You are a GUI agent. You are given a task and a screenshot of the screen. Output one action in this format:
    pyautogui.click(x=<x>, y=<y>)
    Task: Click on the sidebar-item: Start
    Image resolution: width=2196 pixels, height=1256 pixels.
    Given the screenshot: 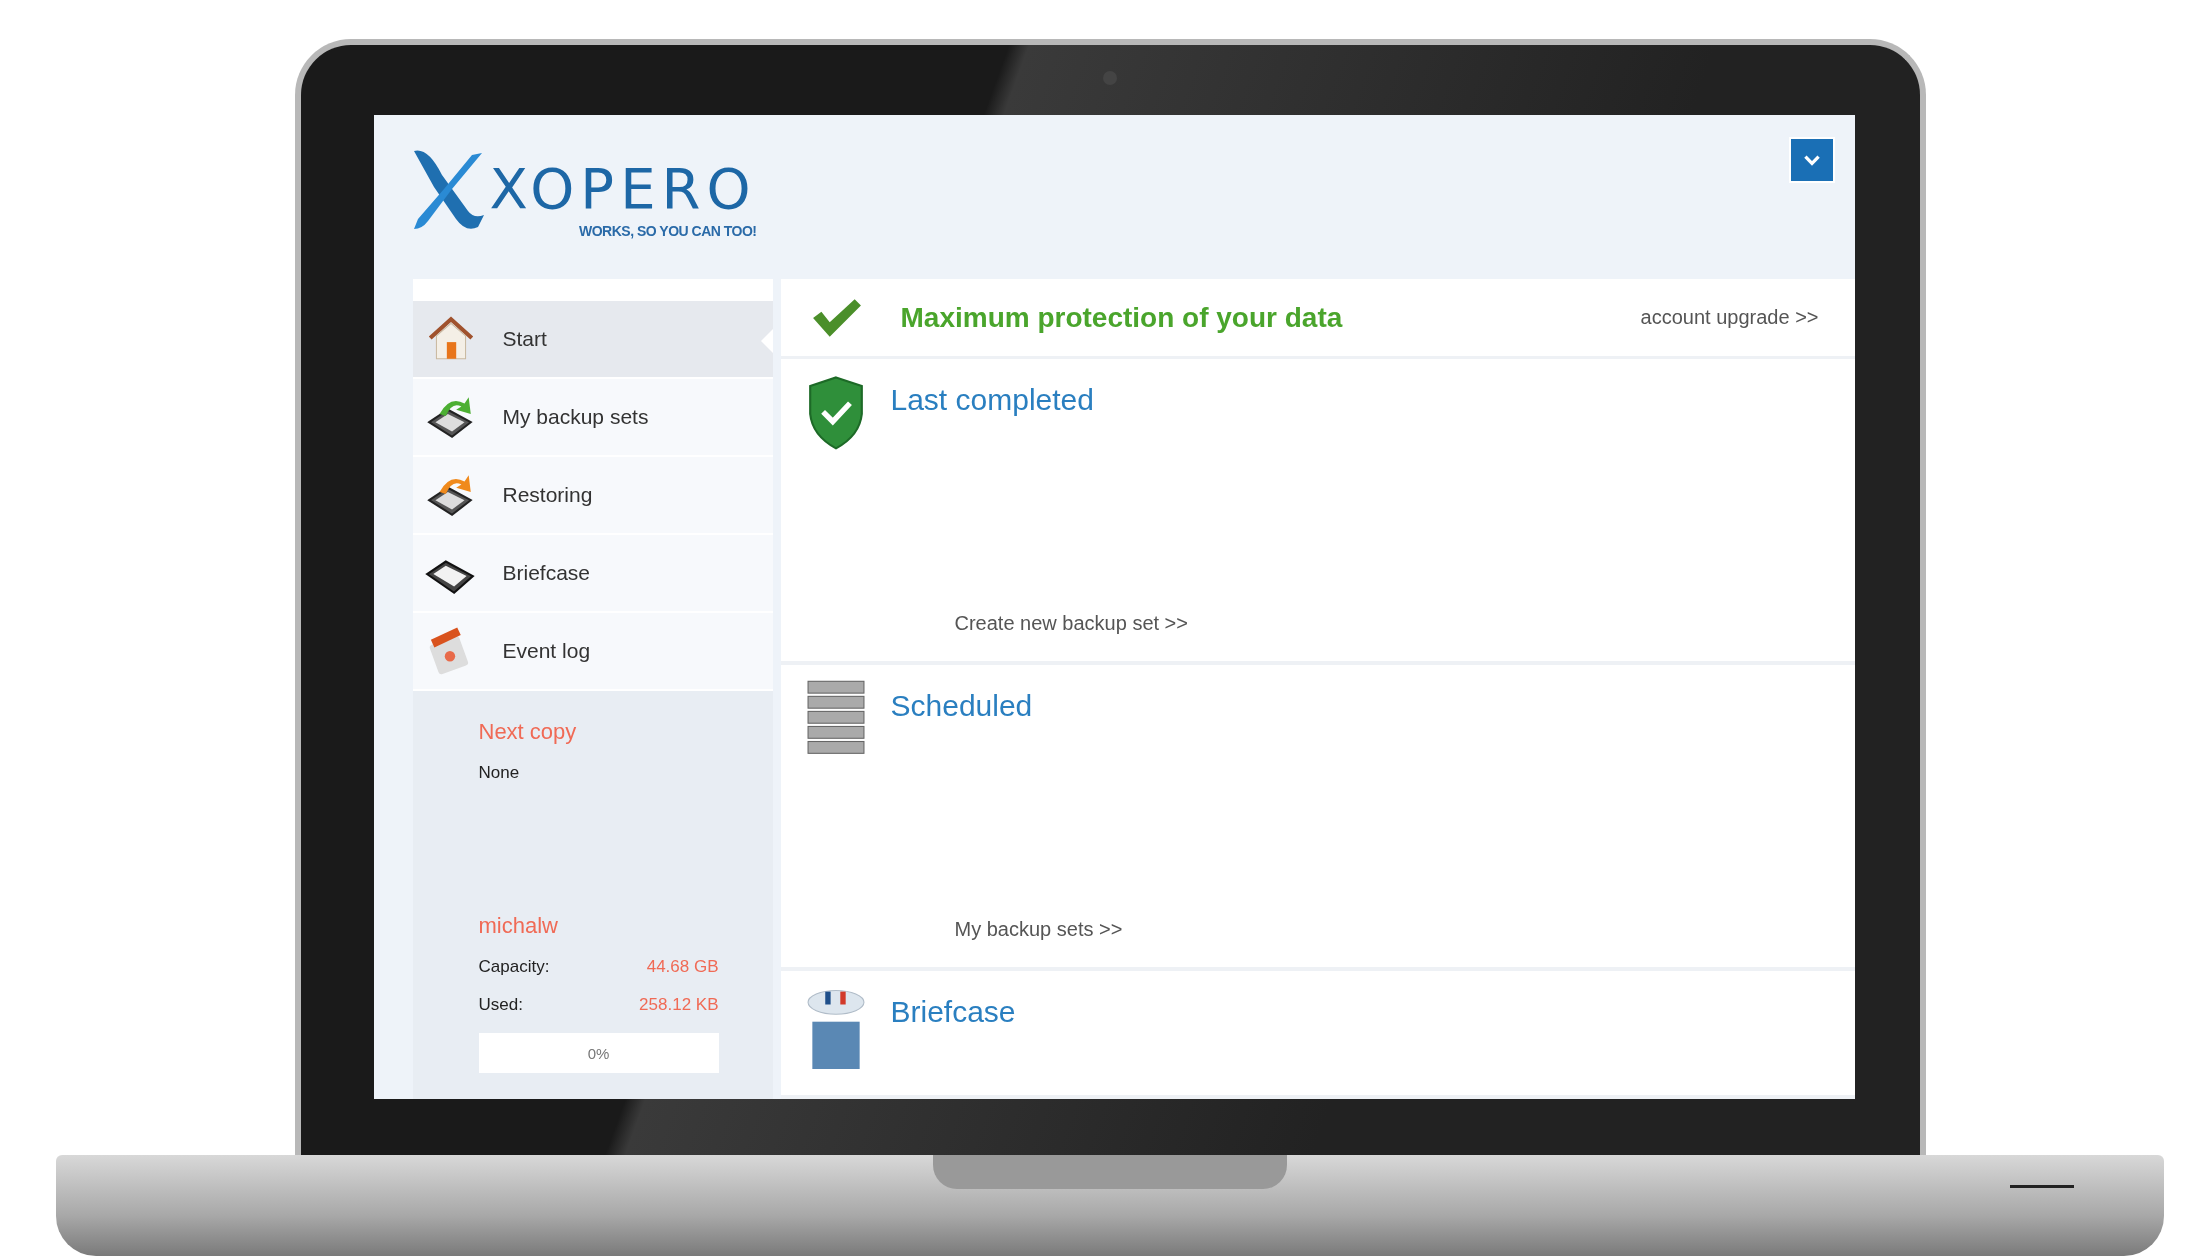 What is the action you would take?
    pyautogui.click(x=592, y=340)
    